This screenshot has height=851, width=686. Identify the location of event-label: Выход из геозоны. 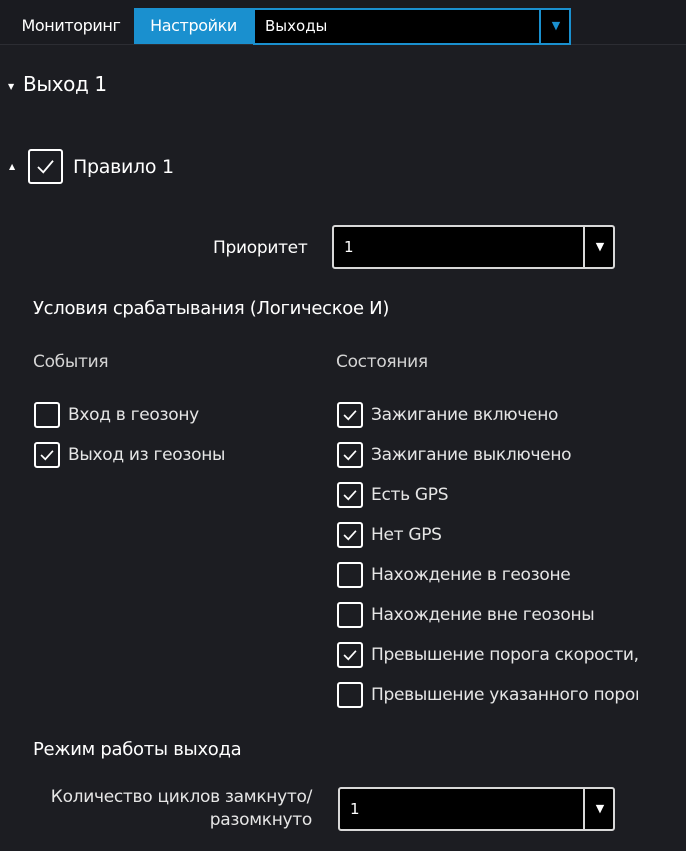
(147, 455).